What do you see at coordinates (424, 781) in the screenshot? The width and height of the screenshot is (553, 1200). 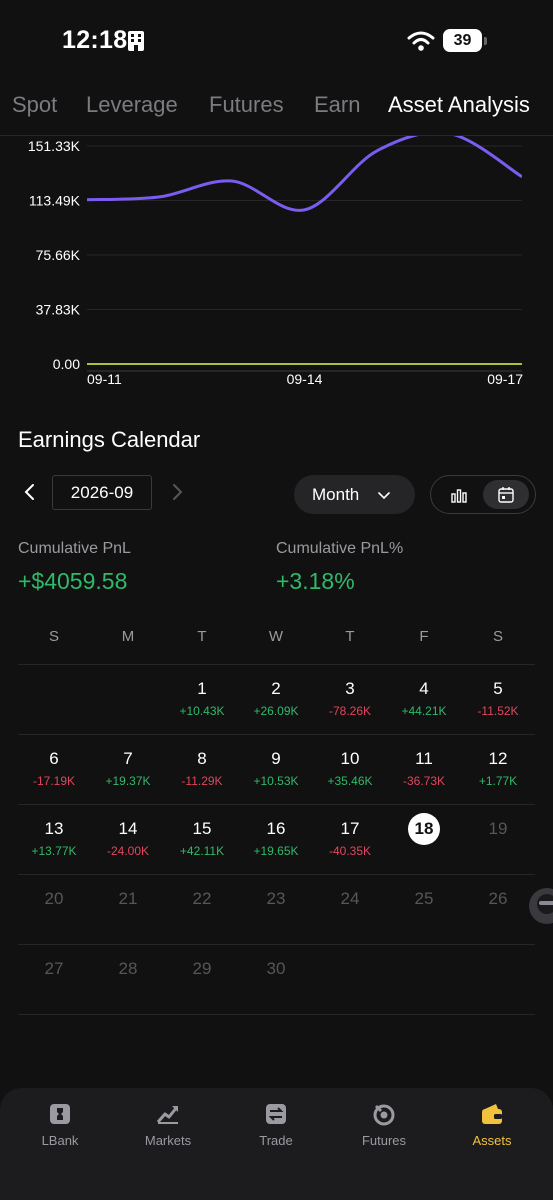 I see `day-pnl: -36.73K` at bounding box center [424, 781].